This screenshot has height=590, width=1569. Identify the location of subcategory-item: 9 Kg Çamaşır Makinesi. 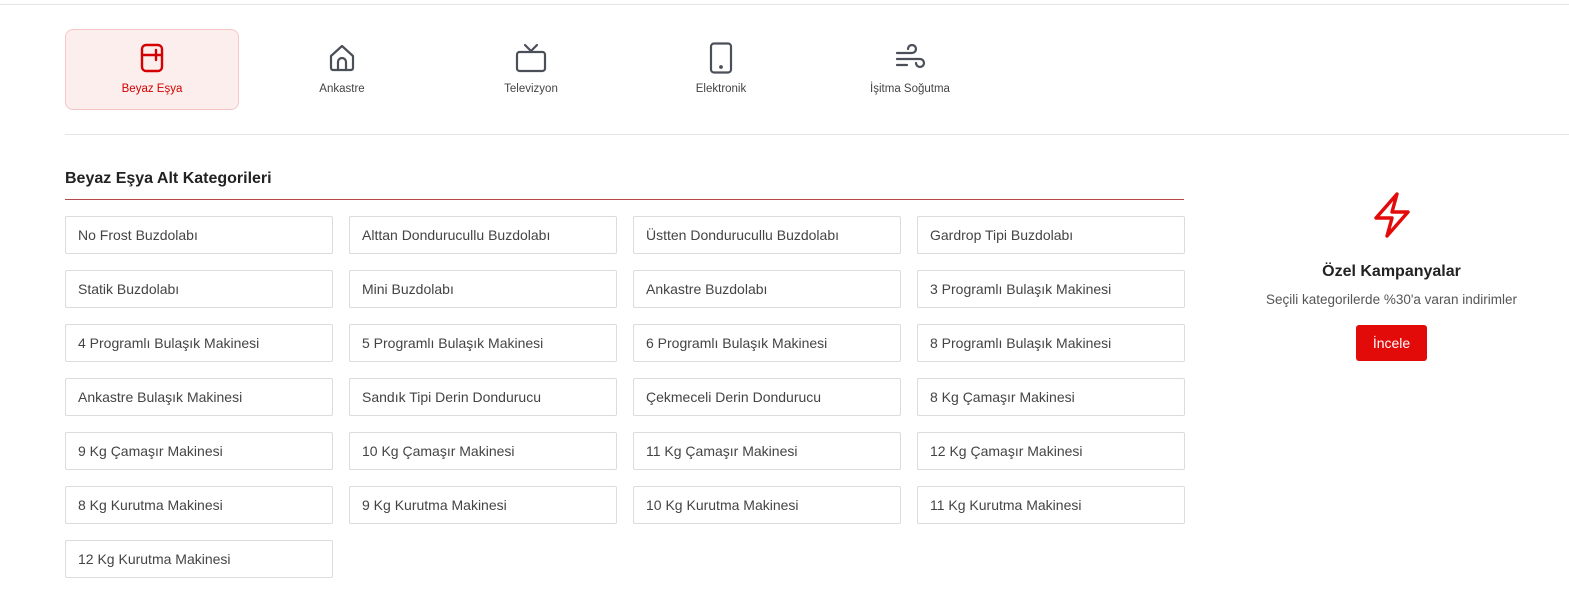
(199, 451).